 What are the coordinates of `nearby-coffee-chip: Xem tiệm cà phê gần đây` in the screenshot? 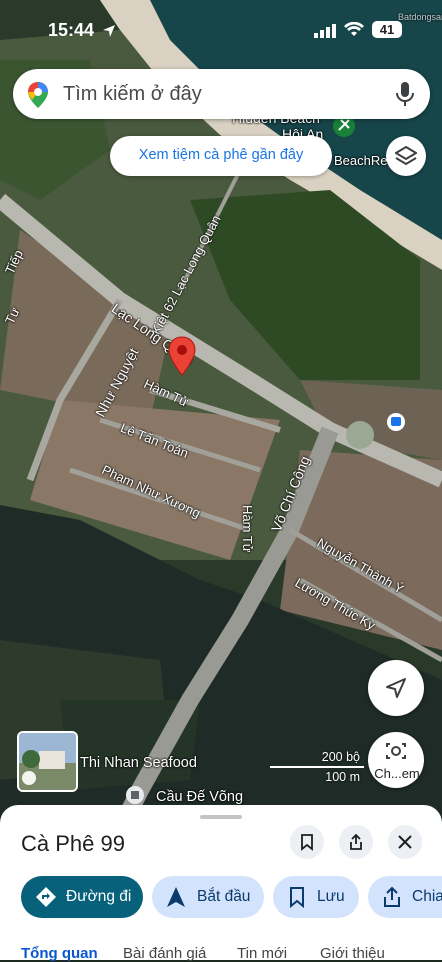 It's located at (221, 156).